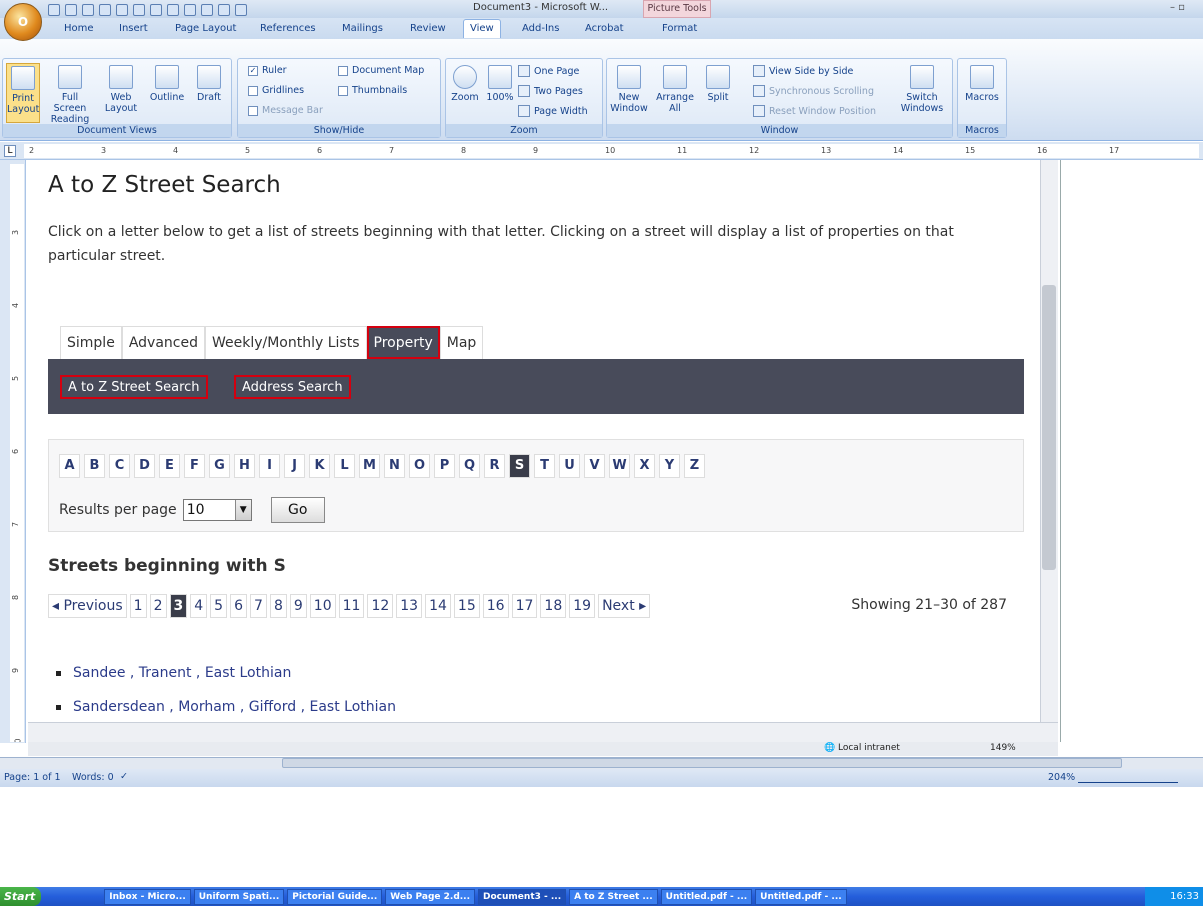  What do you see at coordinates (1049, 427) in the screenshot?
I see `scroll-thumb` at bounding box center [1049, 427].